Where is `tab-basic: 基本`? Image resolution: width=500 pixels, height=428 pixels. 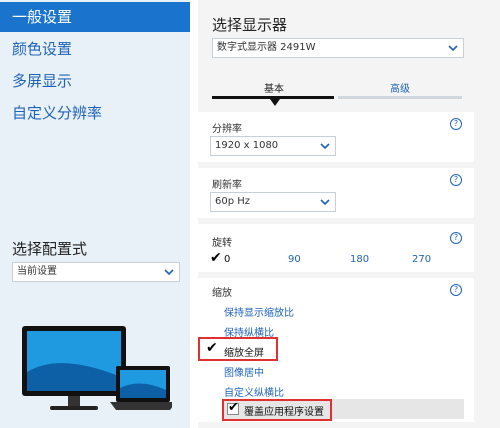
tab-basic: 基本 is located at coordinates (274, 87).